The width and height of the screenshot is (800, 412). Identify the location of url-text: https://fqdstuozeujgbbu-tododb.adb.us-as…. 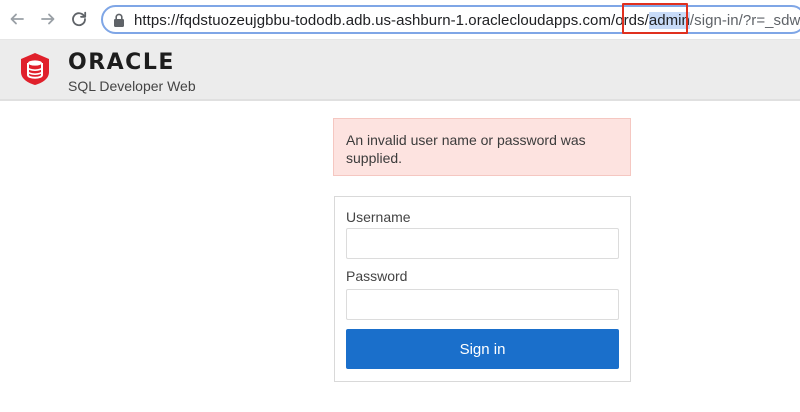
(467, 20).